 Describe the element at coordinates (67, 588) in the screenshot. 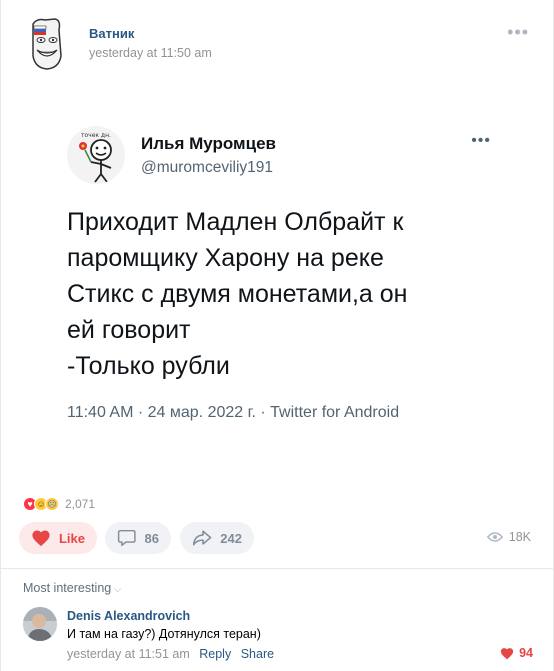

I see `comments-sort-label: Most interesting` at that location.